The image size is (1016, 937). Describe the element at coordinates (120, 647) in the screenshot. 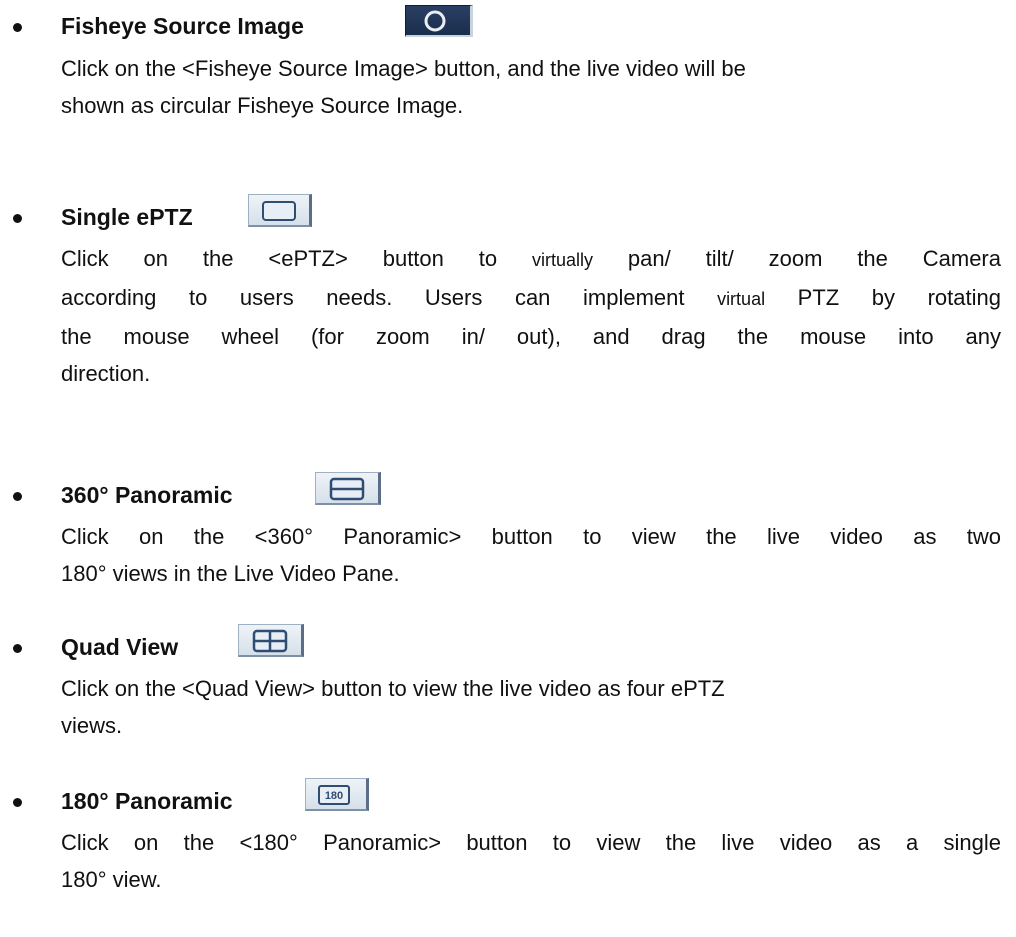

I see `section-title: Quad View` at that location.